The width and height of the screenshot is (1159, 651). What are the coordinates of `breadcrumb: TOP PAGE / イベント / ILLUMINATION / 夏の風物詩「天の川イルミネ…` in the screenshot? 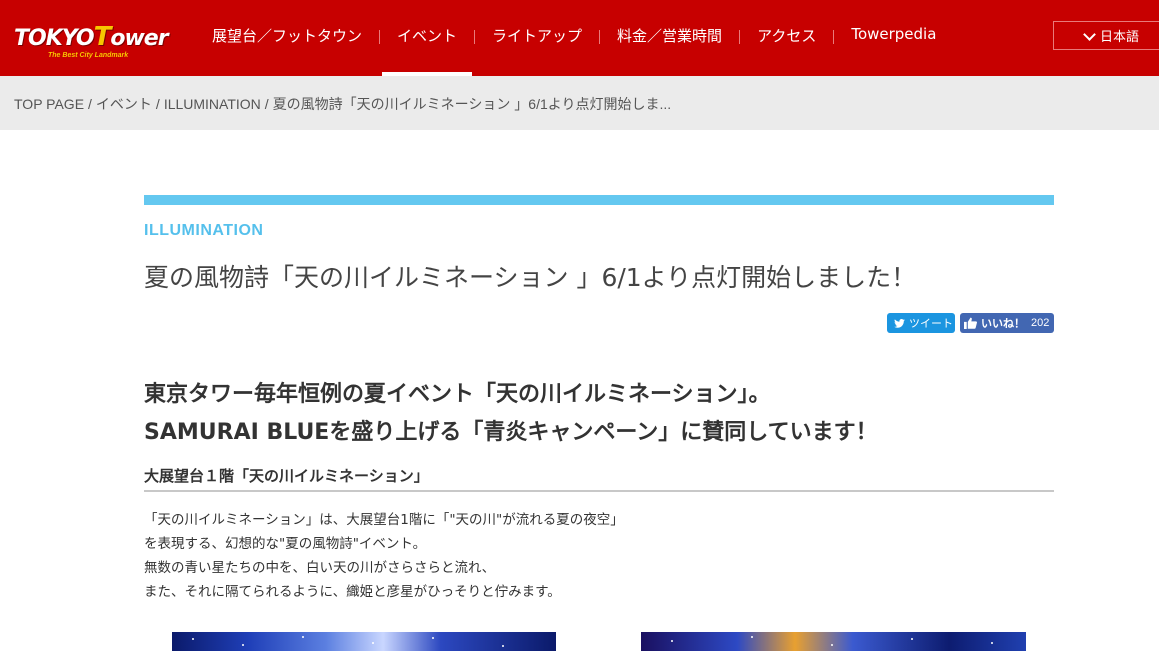 It's located at (579, 103).